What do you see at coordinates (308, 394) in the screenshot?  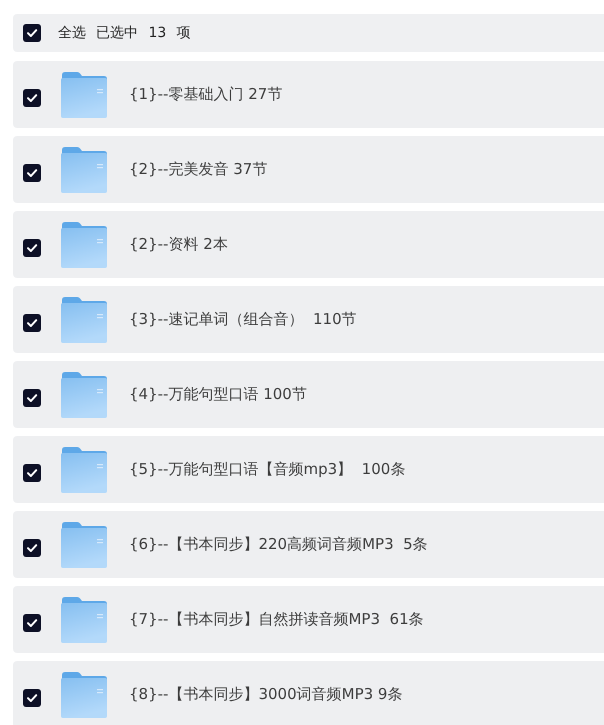 I see `folder-row: {4}--万能句型口语 100节` at bounding box center [308, 394].